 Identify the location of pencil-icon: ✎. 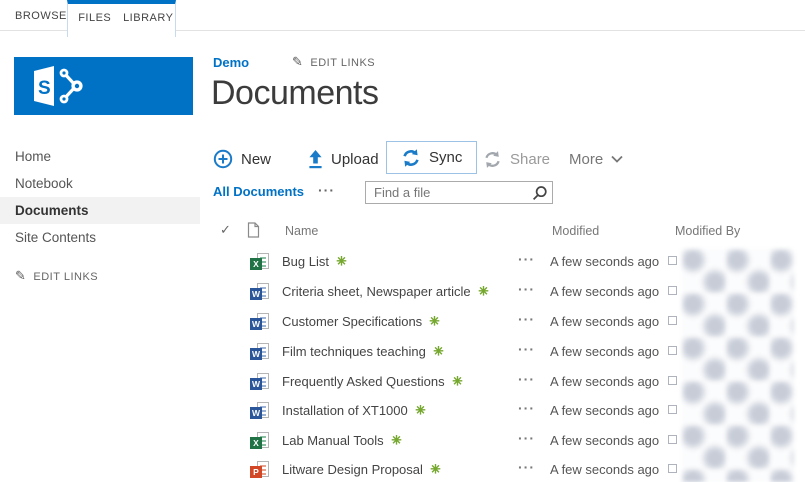
(298, 62).